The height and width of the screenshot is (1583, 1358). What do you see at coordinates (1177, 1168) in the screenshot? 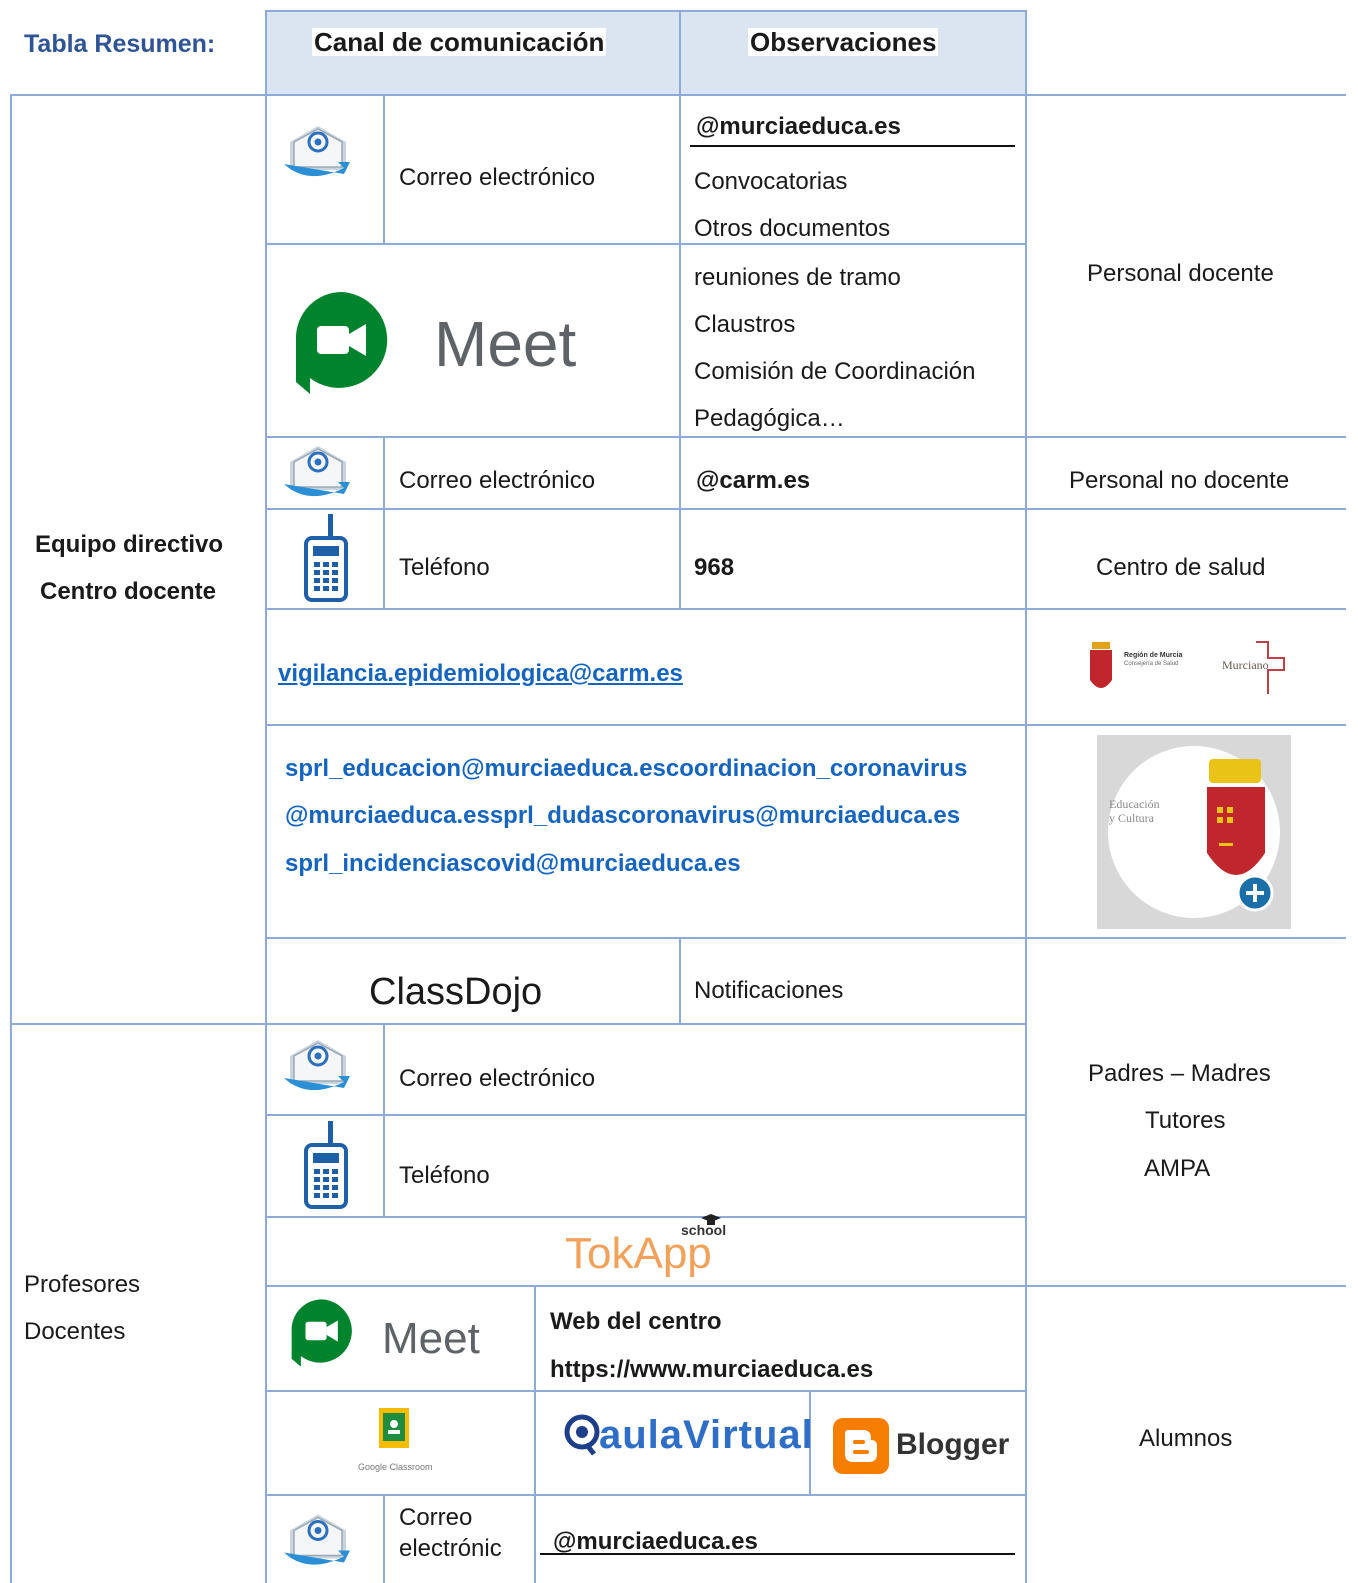
I see `audience-ampa: AMPA` at bounding box center [1177, 1168].